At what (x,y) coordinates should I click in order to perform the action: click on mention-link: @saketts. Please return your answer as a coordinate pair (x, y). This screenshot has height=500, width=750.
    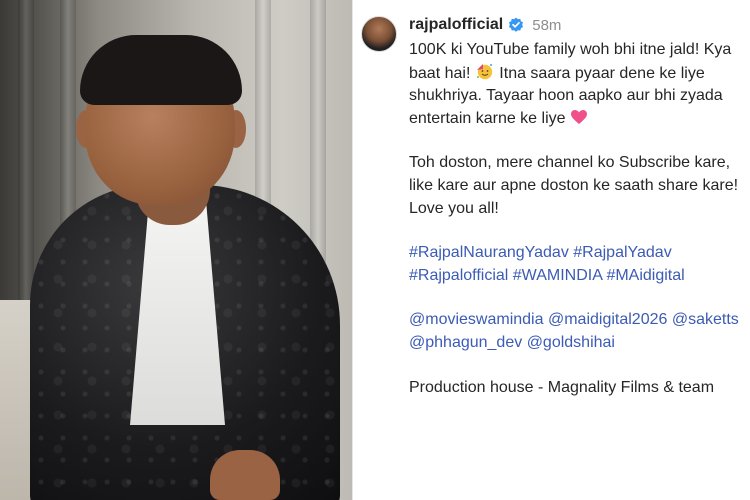
    Looking at the image, I should click on (705, 319).